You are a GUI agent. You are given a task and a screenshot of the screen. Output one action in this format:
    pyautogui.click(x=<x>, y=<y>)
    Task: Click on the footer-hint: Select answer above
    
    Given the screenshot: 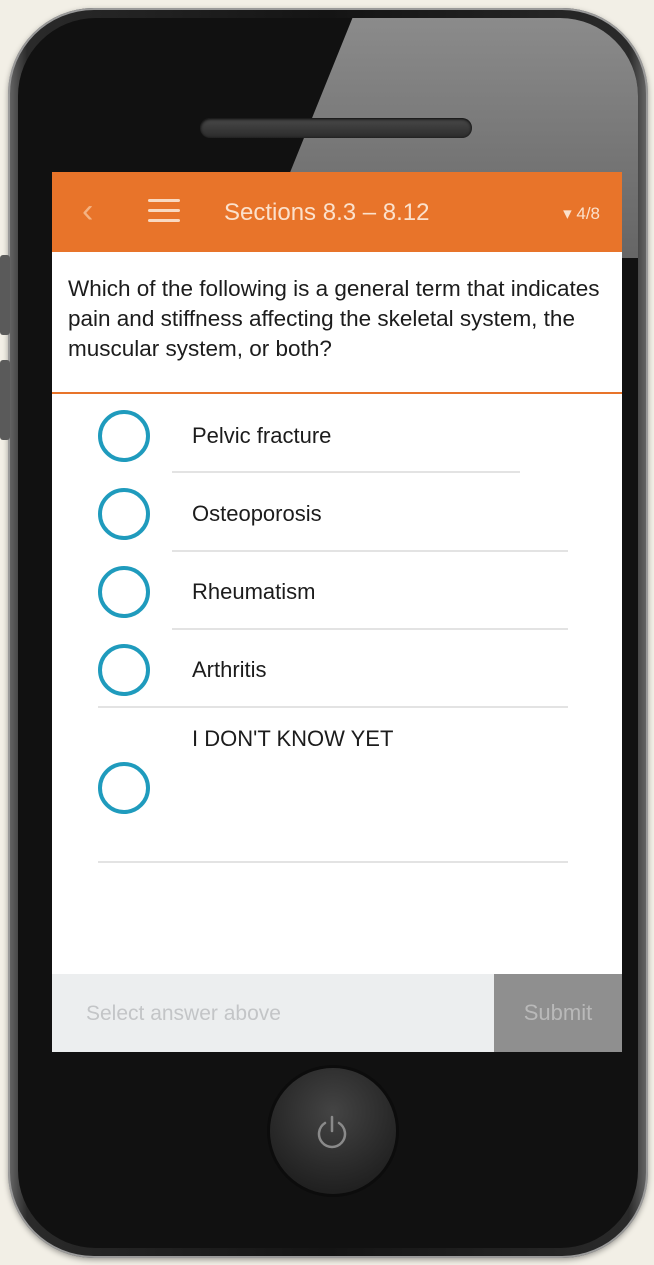 What is the action you would take?
    pyautogui.click(x=183, y=1013)
    